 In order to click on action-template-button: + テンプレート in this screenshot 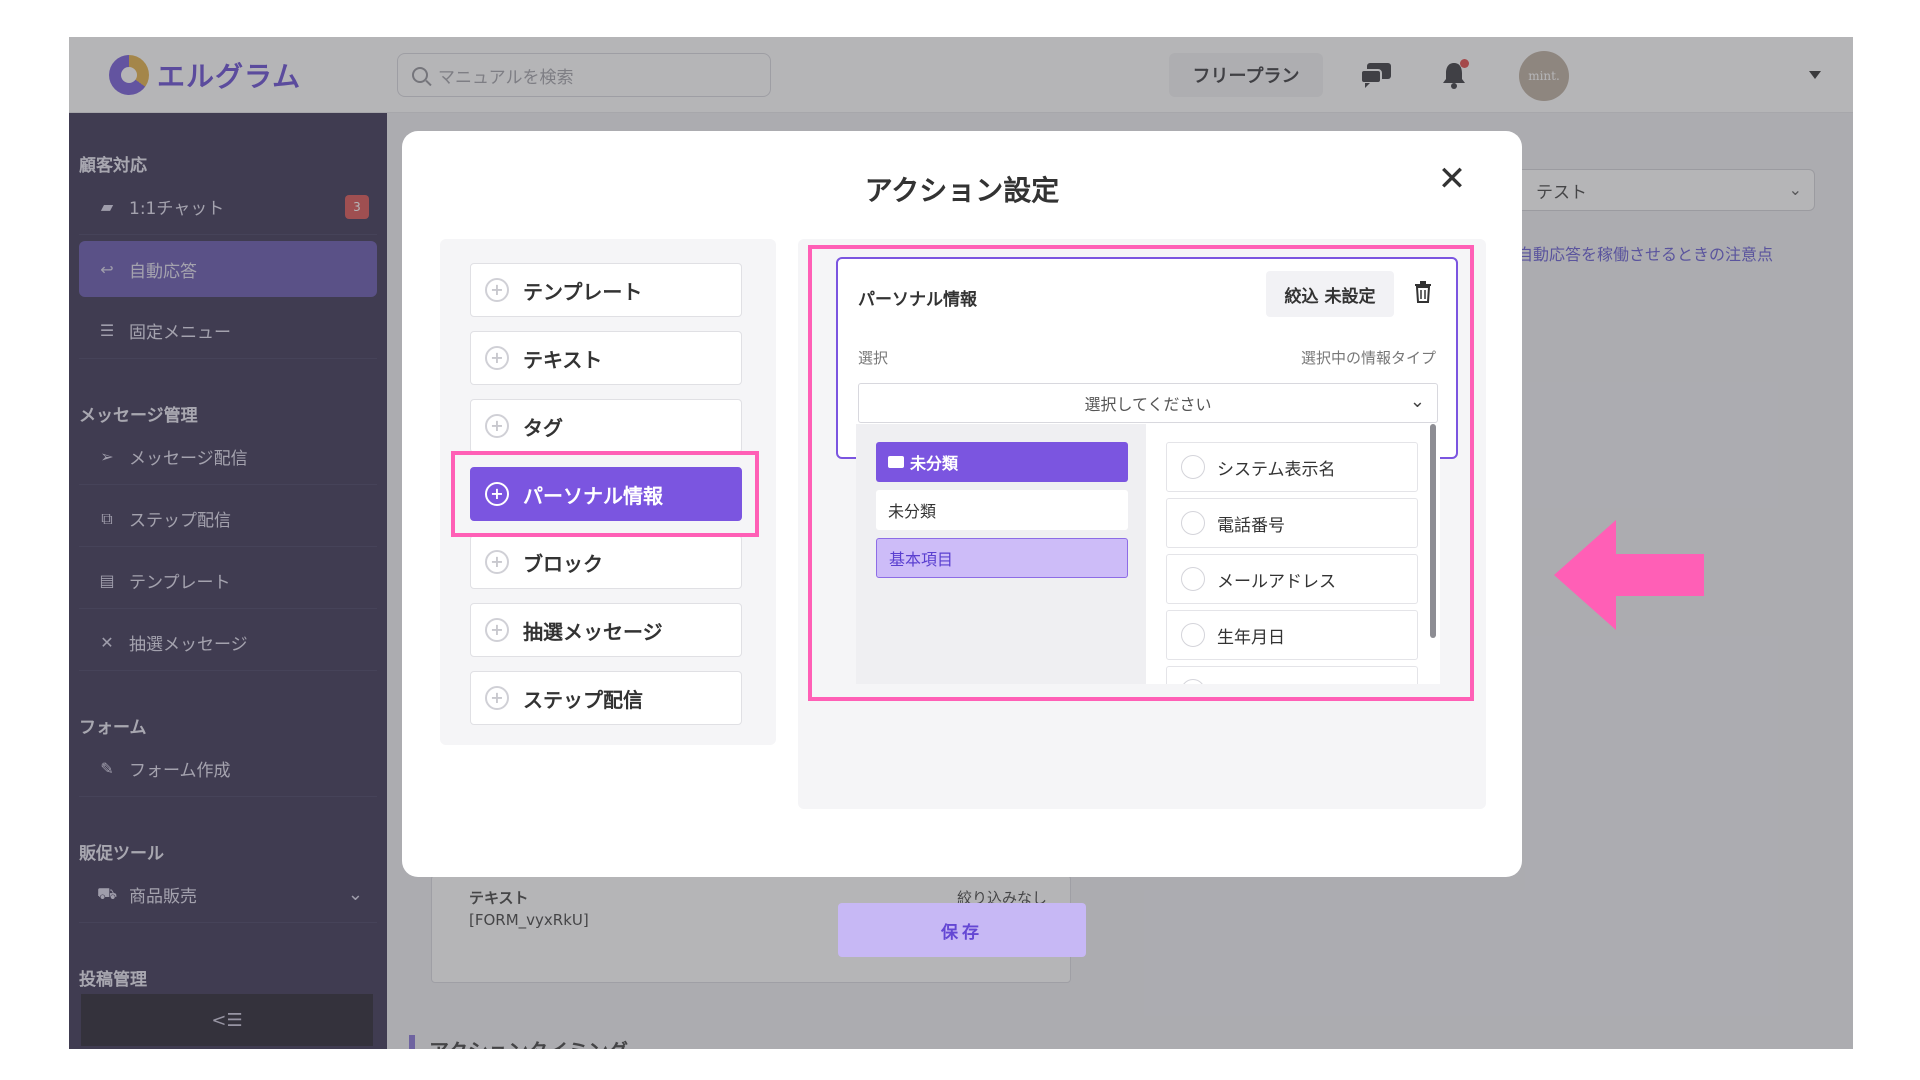, I will do `click(606, 290)`.